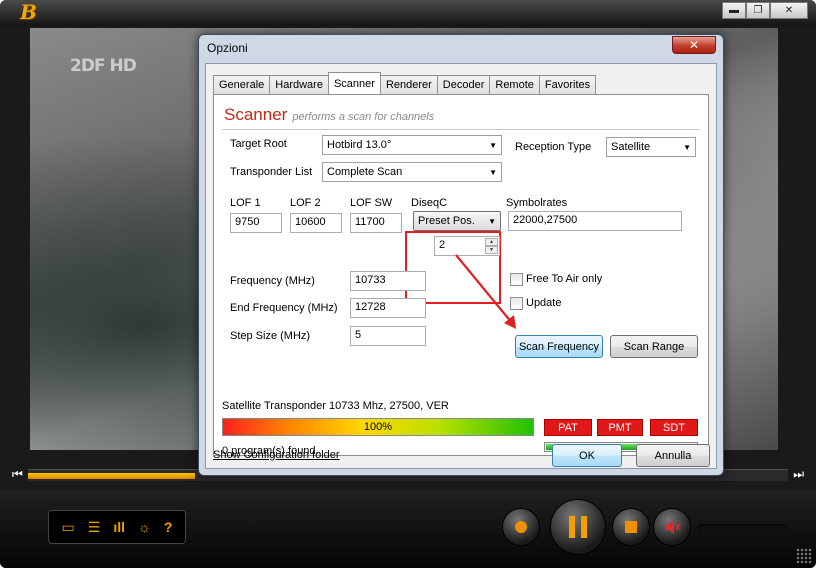 This screenshot has width=816, height=568. What do you see at coordinates (798, 474) in the screenshot?
I see `skip-forward-icon: ⏭` at bounding box center [798, 474].